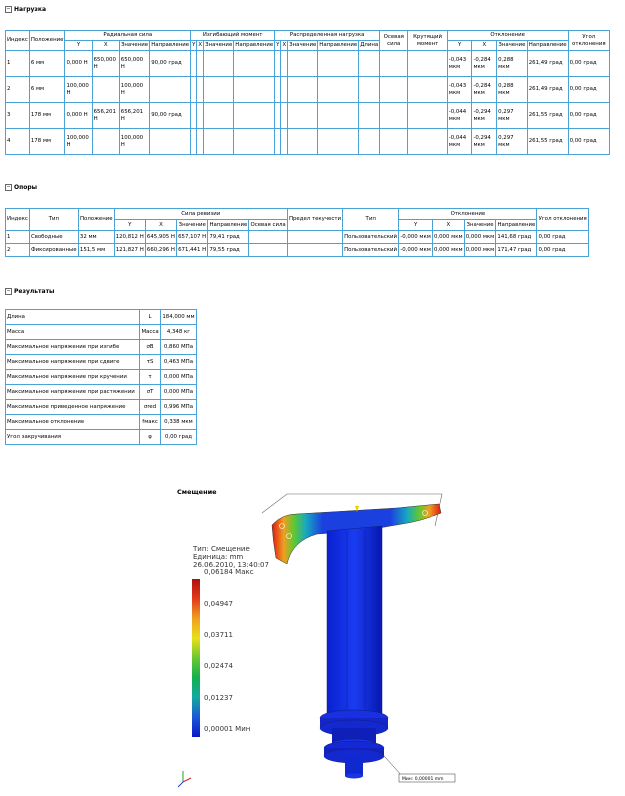 This screenshot has width=625, height=796. What do you see at coordinates (547, 141) in the screenshot?
I see `table-cell: 261,55 град` at bounding box center [547, 141].